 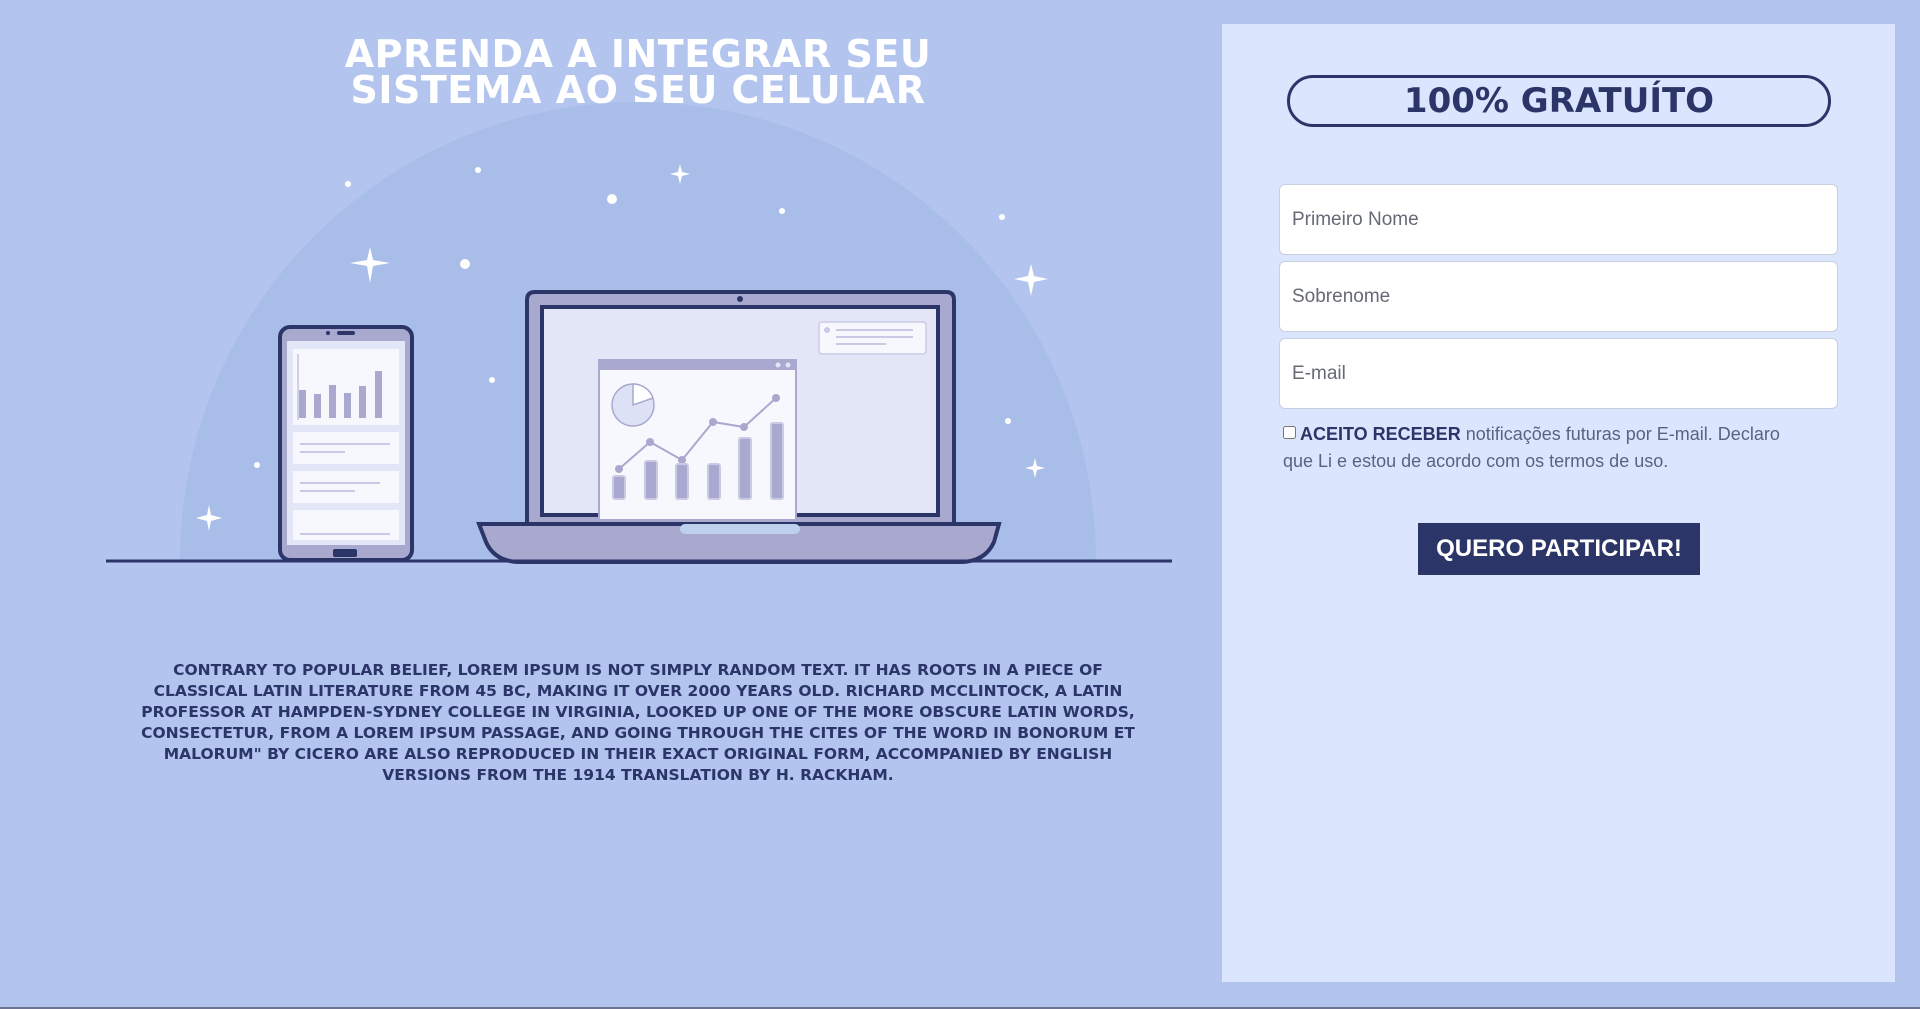 What do you see at coordinates (739, 427) in the screenshot?
I see `laptop-illustration` at bounding box center [739, 427].